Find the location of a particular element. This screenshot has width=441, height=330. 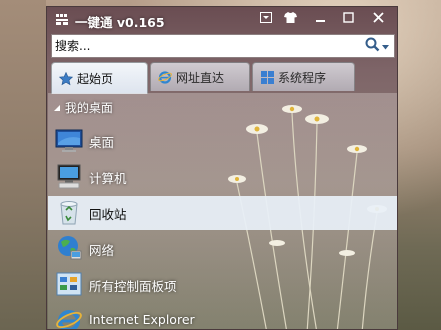

close-icon is located at coordinates (378, 19).